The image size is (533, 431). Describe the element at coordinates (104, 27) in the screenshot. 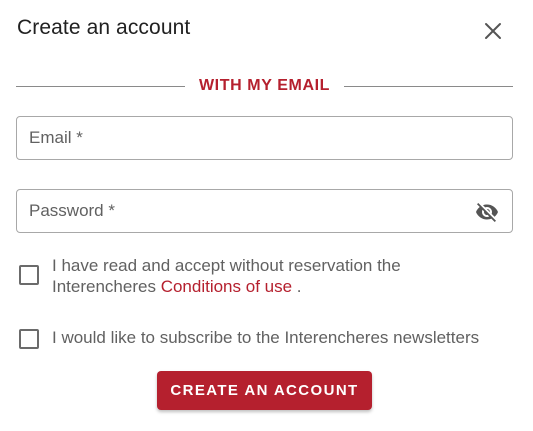

I see `dialog-title: Create an account` at that location.